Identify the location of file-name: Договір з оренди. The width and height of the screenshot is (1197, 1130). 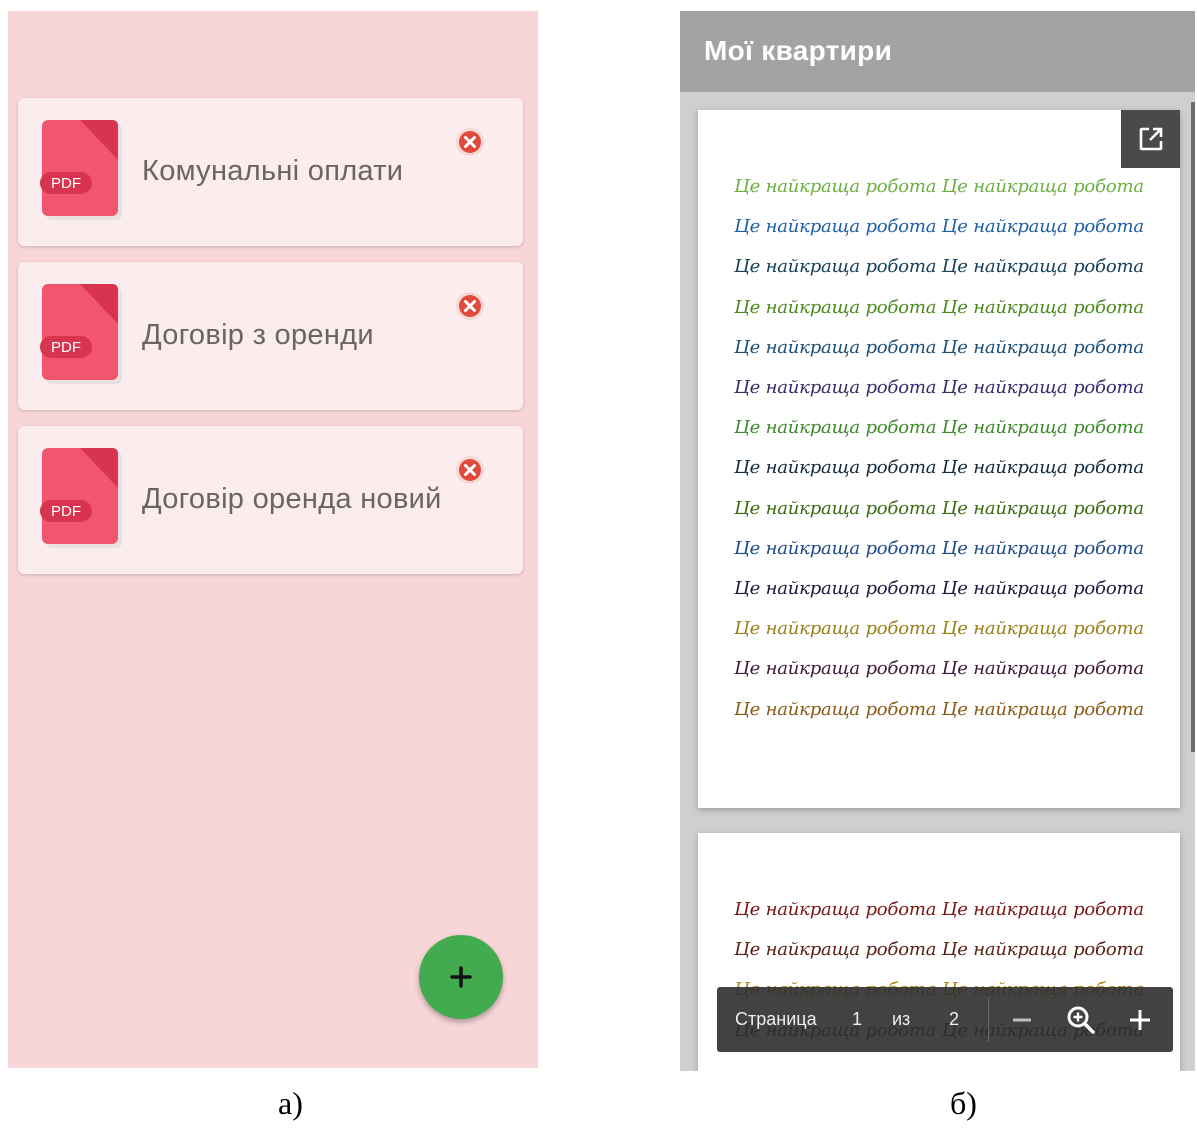
(258, 335).